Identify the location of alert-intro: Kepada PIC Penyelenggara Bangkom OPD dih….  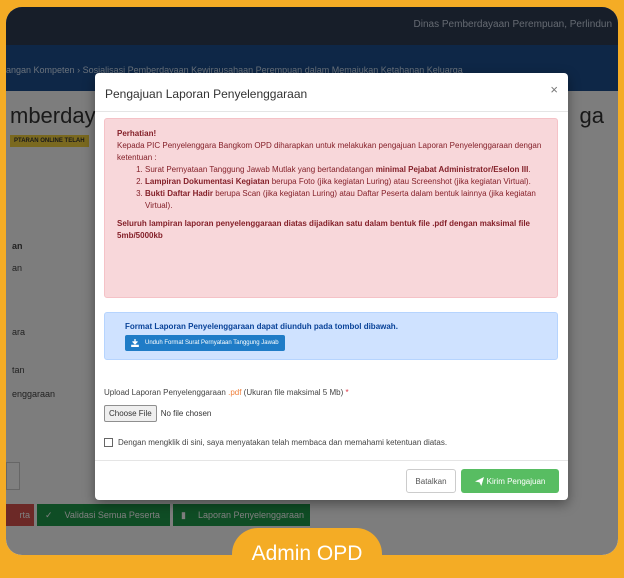
(329, 151).